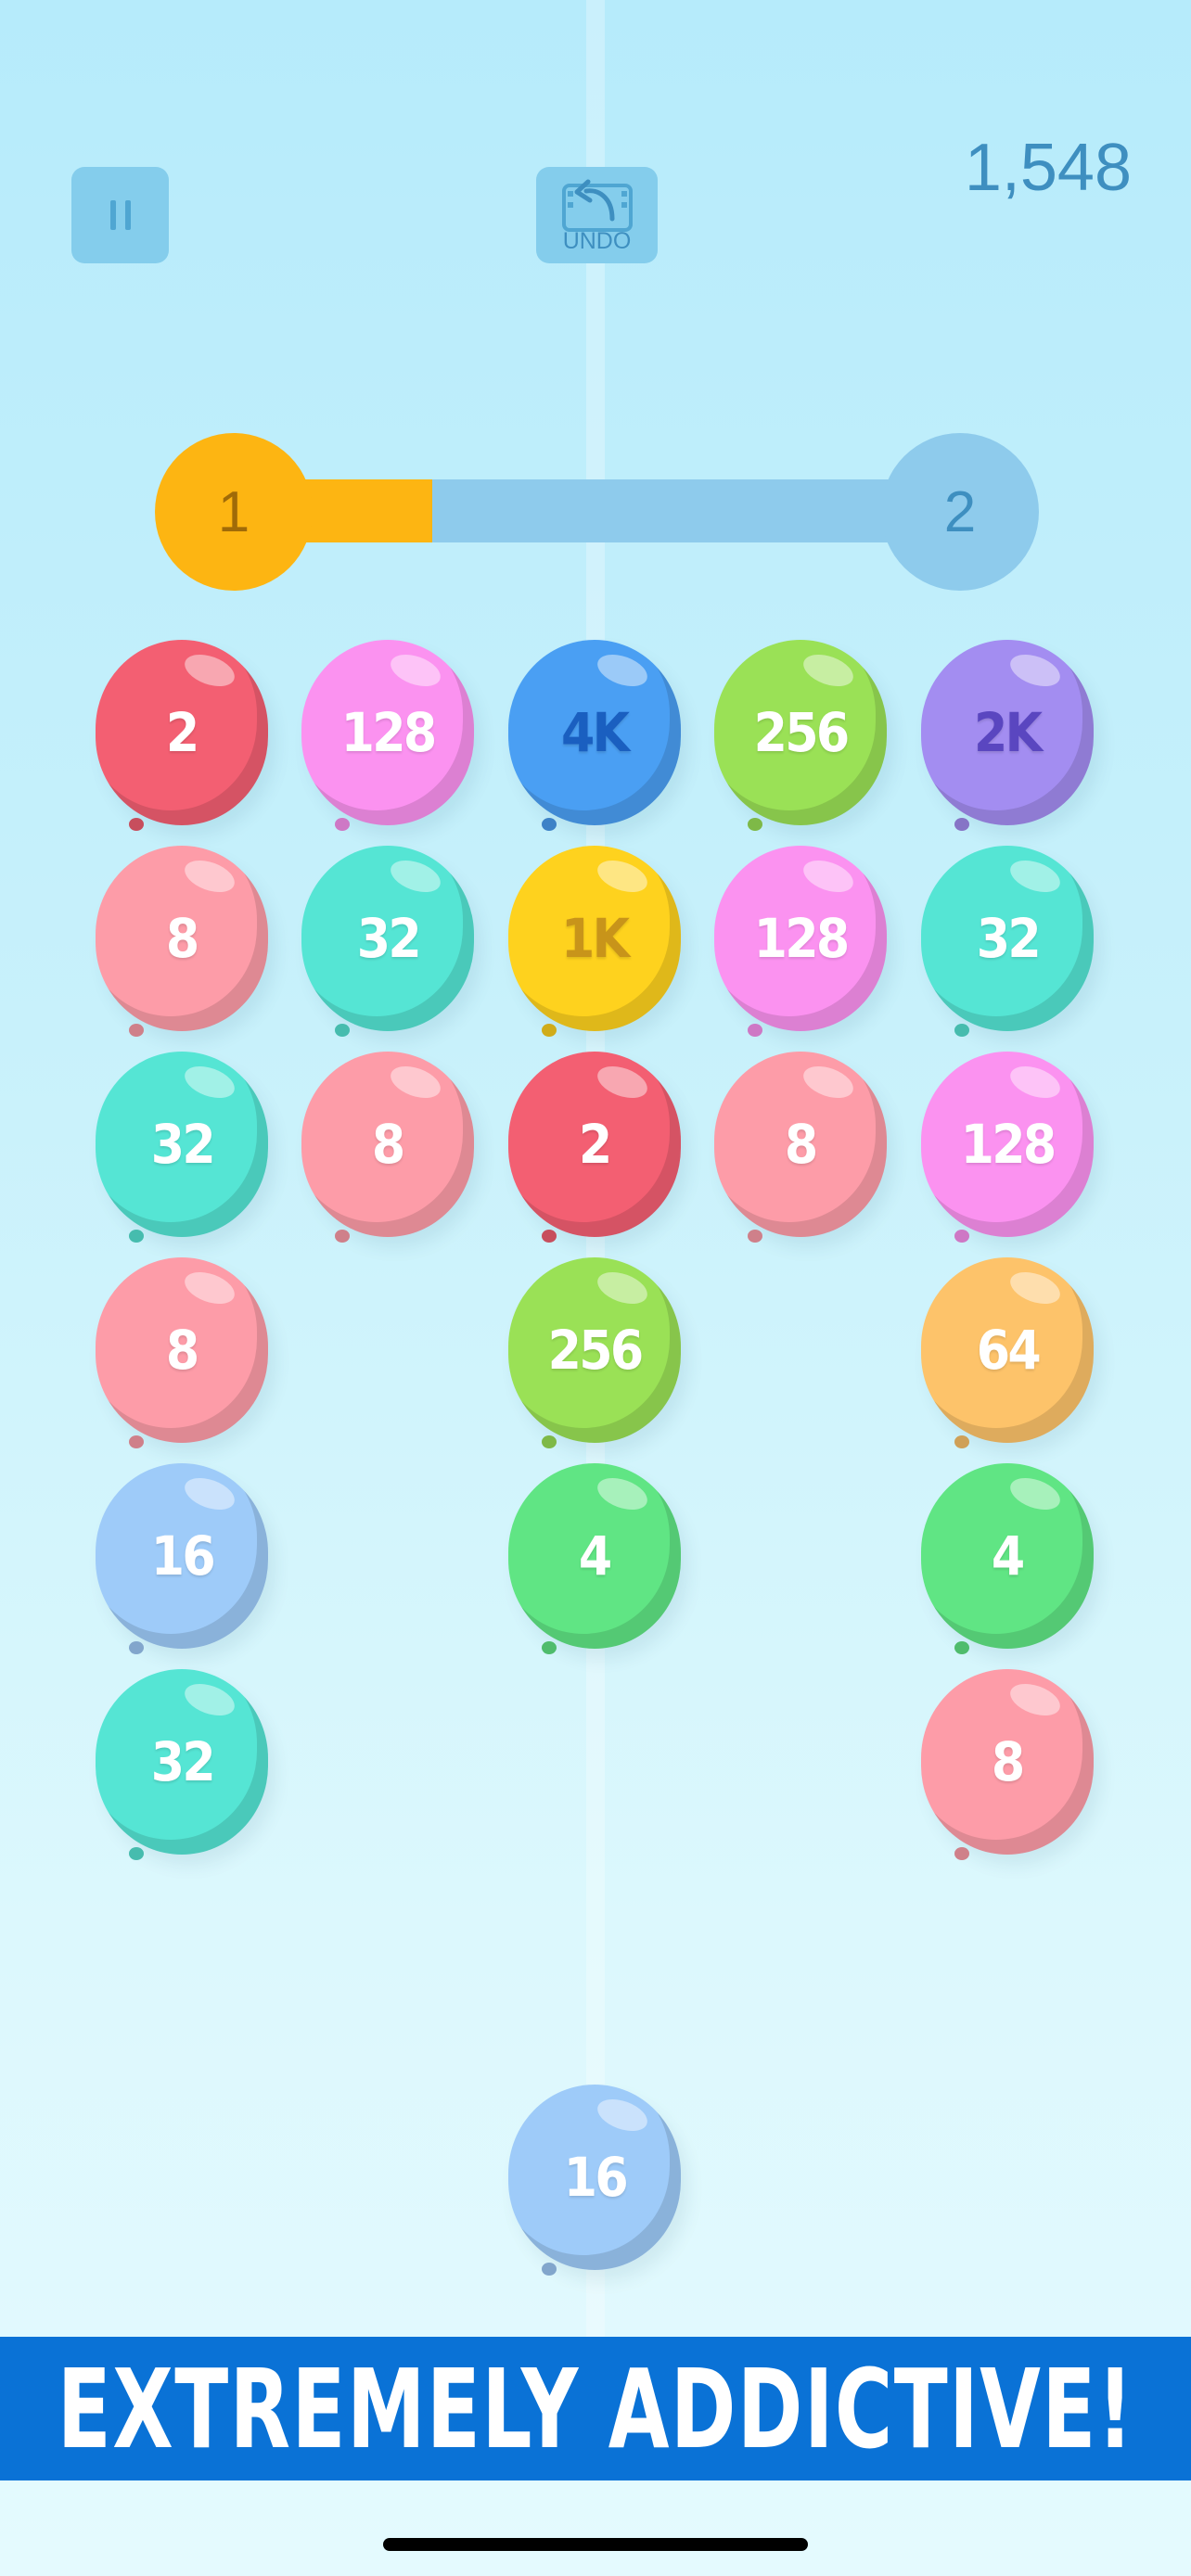  I want to click on balloon-value: 64, so click(1008, 1351).